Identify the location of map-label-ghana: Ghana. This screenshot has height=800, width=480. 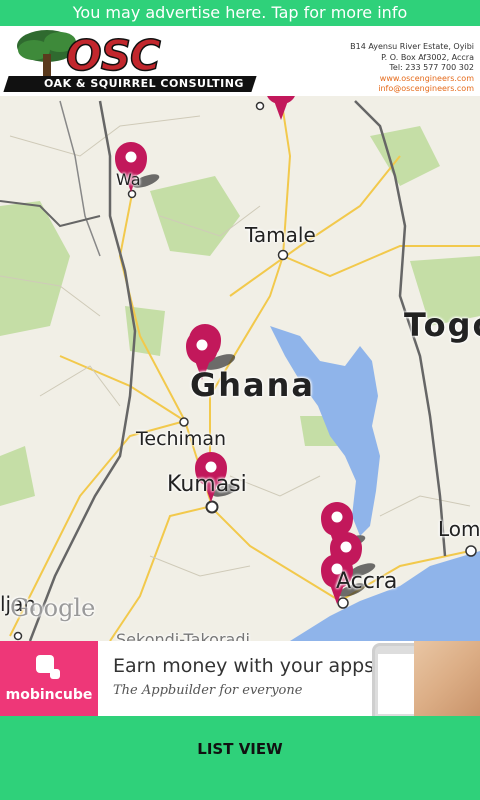
(253, 385).